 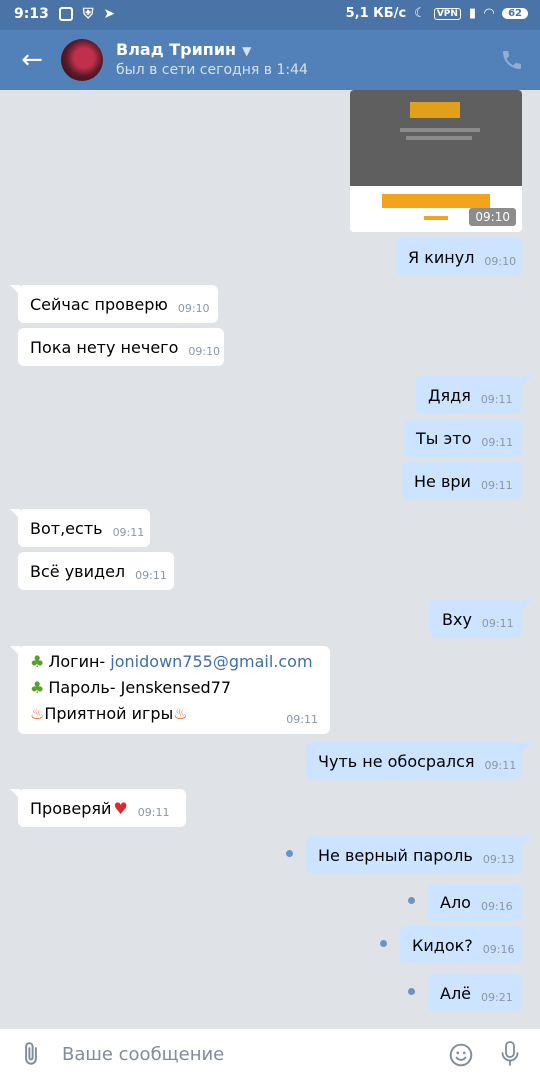 I want to click on message-incoming: Сейчас проверю 09:10, so click(x=118, y=304).